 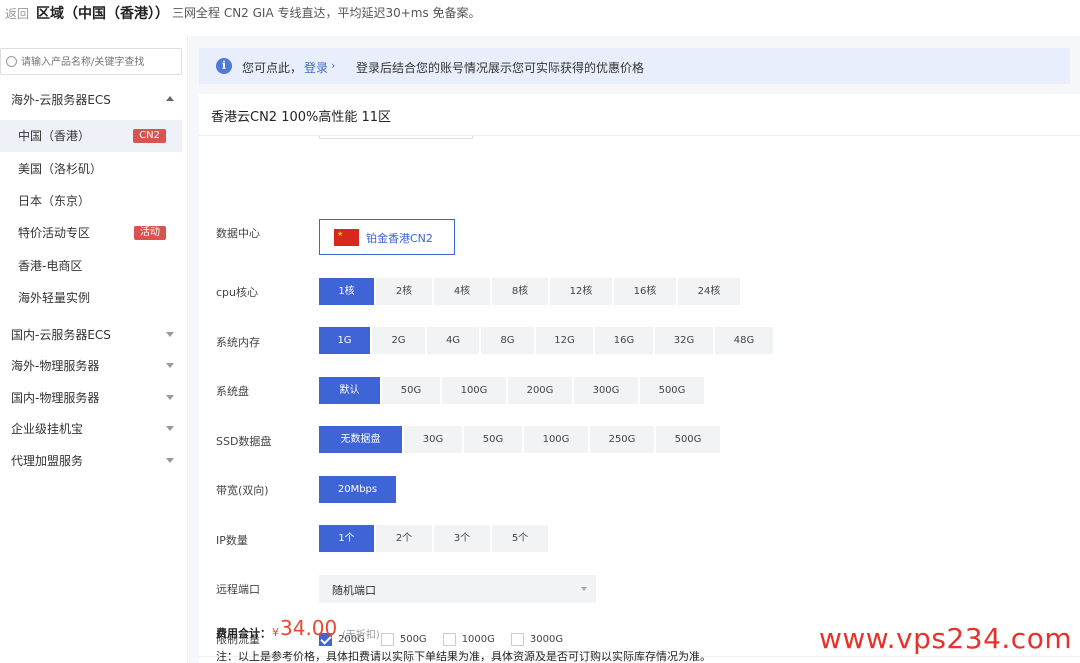 I want to click on info-icon: i, so click(x=224, y=66).